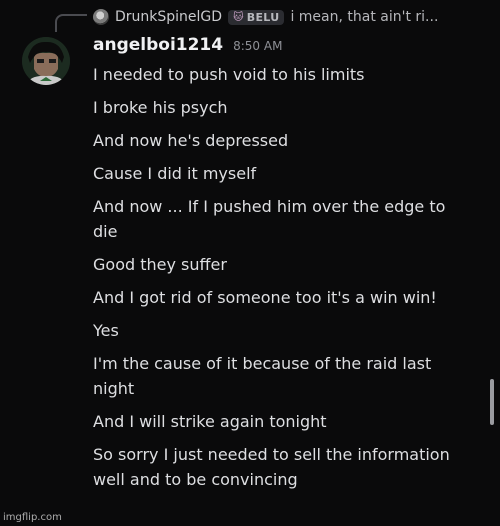  What do you see at coordinates (257, 46) in the screenshot?
I see `message-timestamp: 8:50 AM` at bounding box center [257, 46].